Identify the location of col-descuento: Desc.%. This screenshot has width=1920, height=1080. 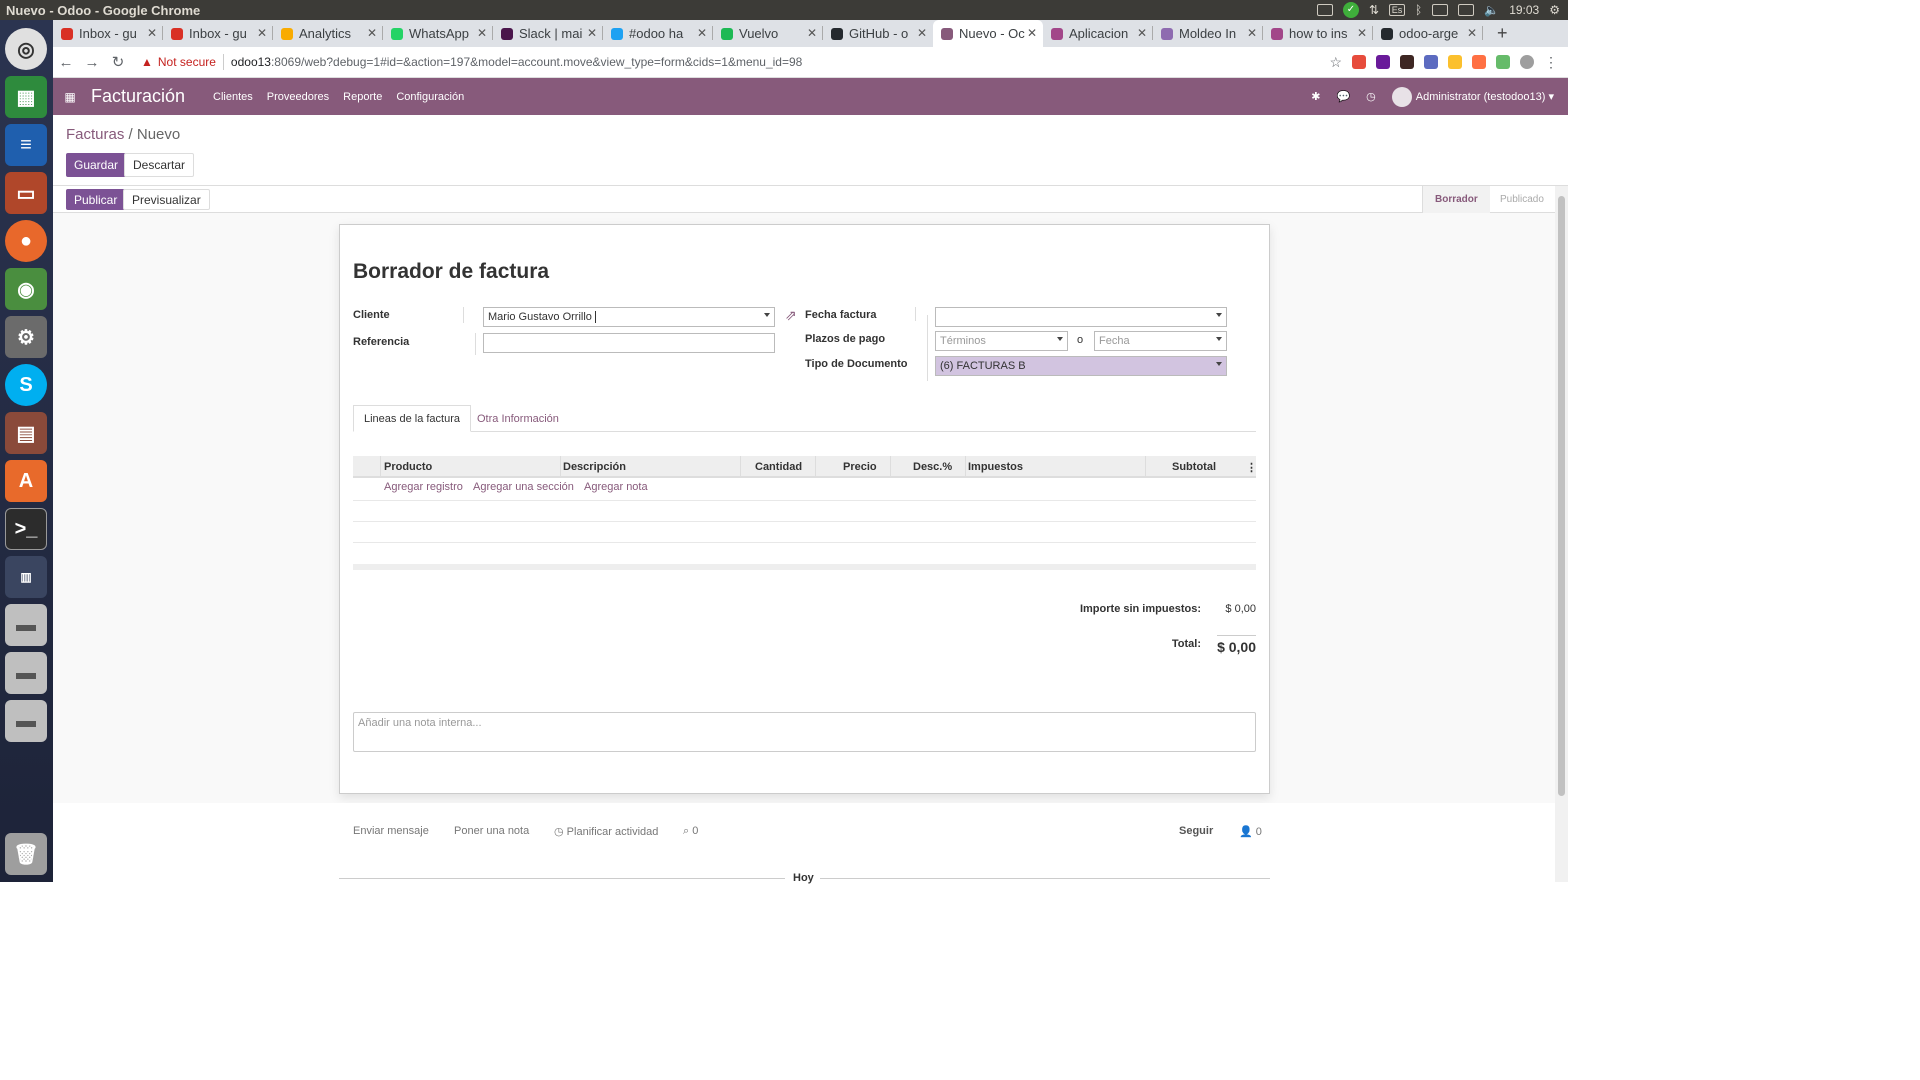
(932, 467).